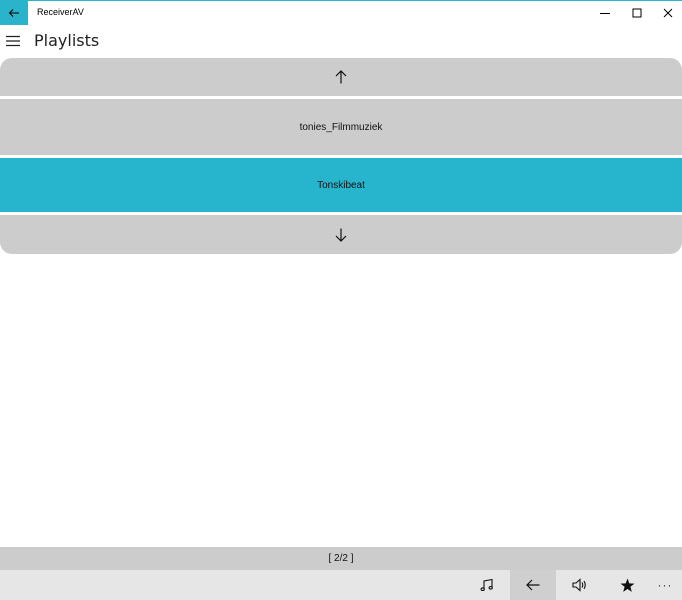  Describe the element at coordinates (67, 40) in the screenshot. I see `page-title: Playlists` at that location.